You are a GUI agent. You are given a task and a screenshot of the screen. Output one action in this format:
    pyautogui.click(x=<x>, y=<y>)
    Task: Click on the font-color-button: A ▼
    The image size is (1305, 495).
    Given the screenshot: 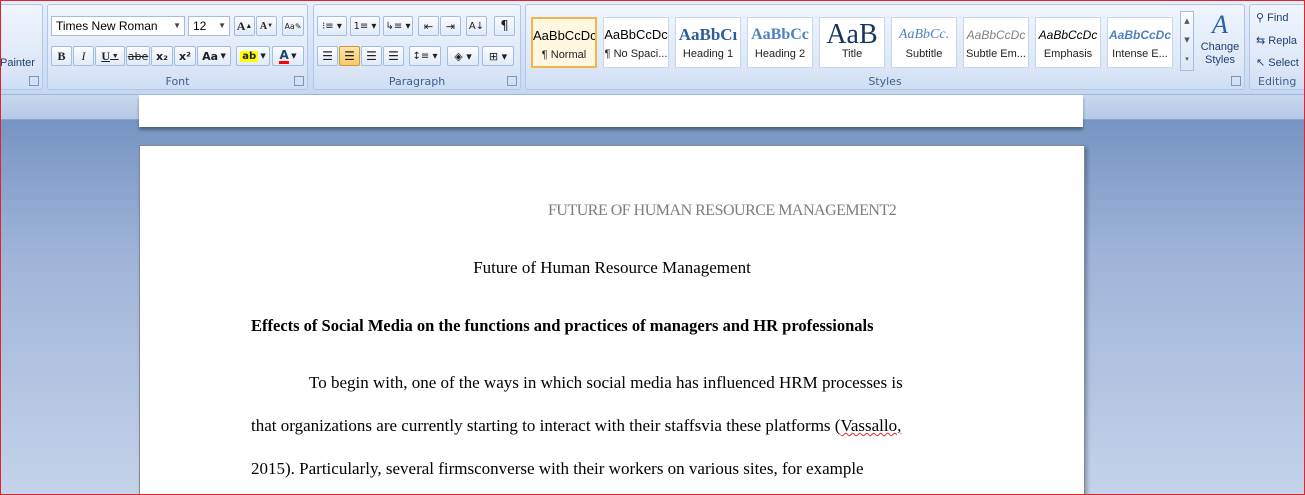 What is the action you would take?
    pyautogui.click(x=288, y=56)
    